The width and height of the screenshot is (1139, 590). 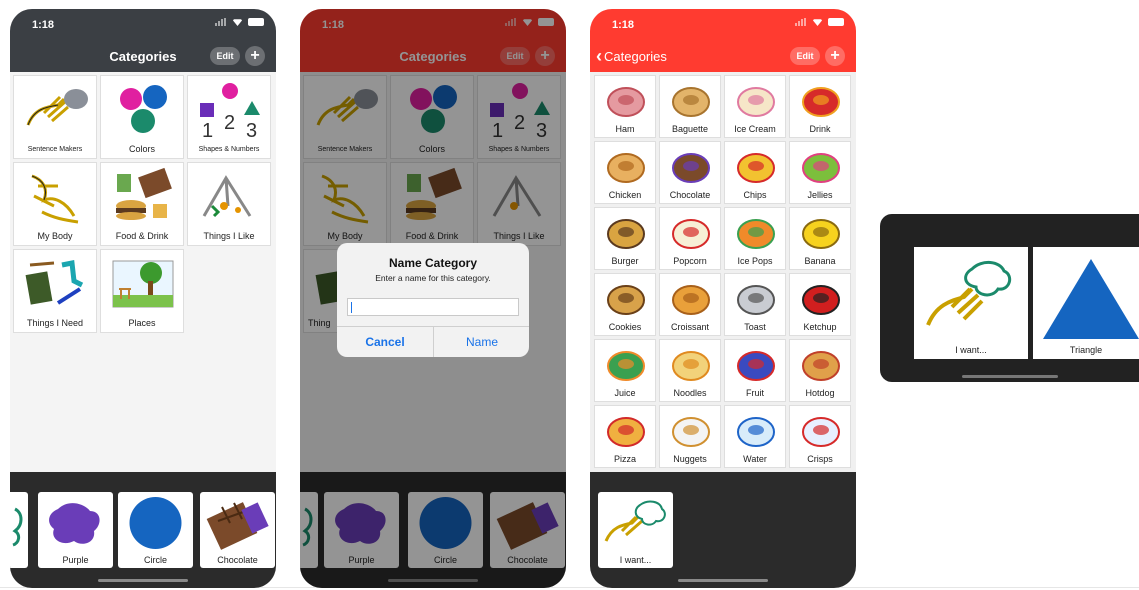 I want to click on food-label: Chocolate, so click(x=690, y=195).